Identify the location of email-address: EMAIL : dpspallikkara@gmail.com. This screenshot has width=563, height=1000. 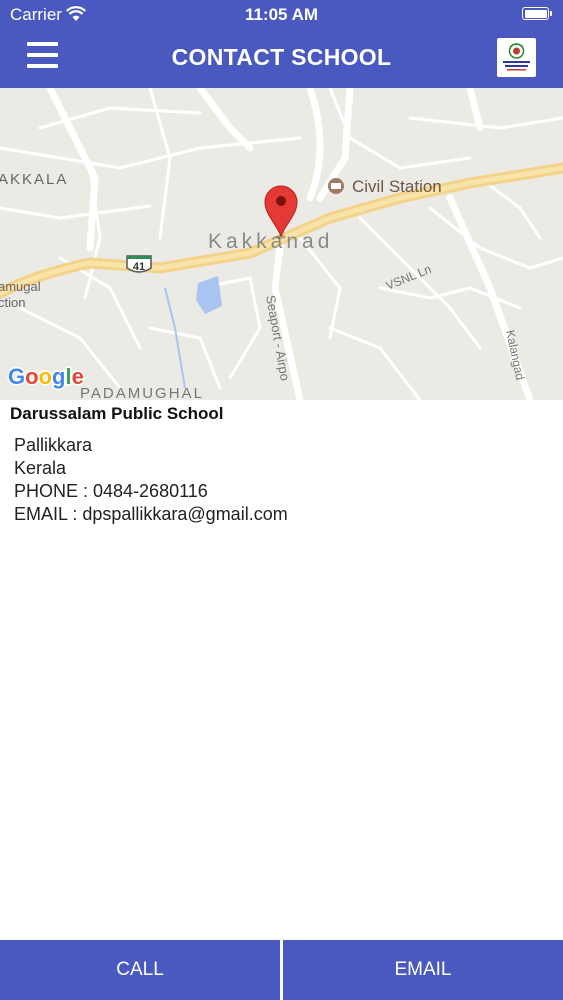
(151, 514).